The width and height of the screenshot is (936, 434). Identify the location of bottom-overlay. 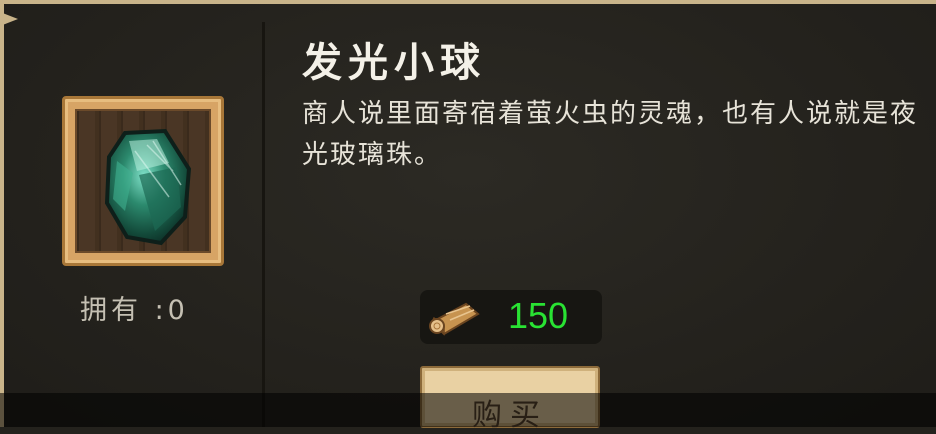
(468, 410).